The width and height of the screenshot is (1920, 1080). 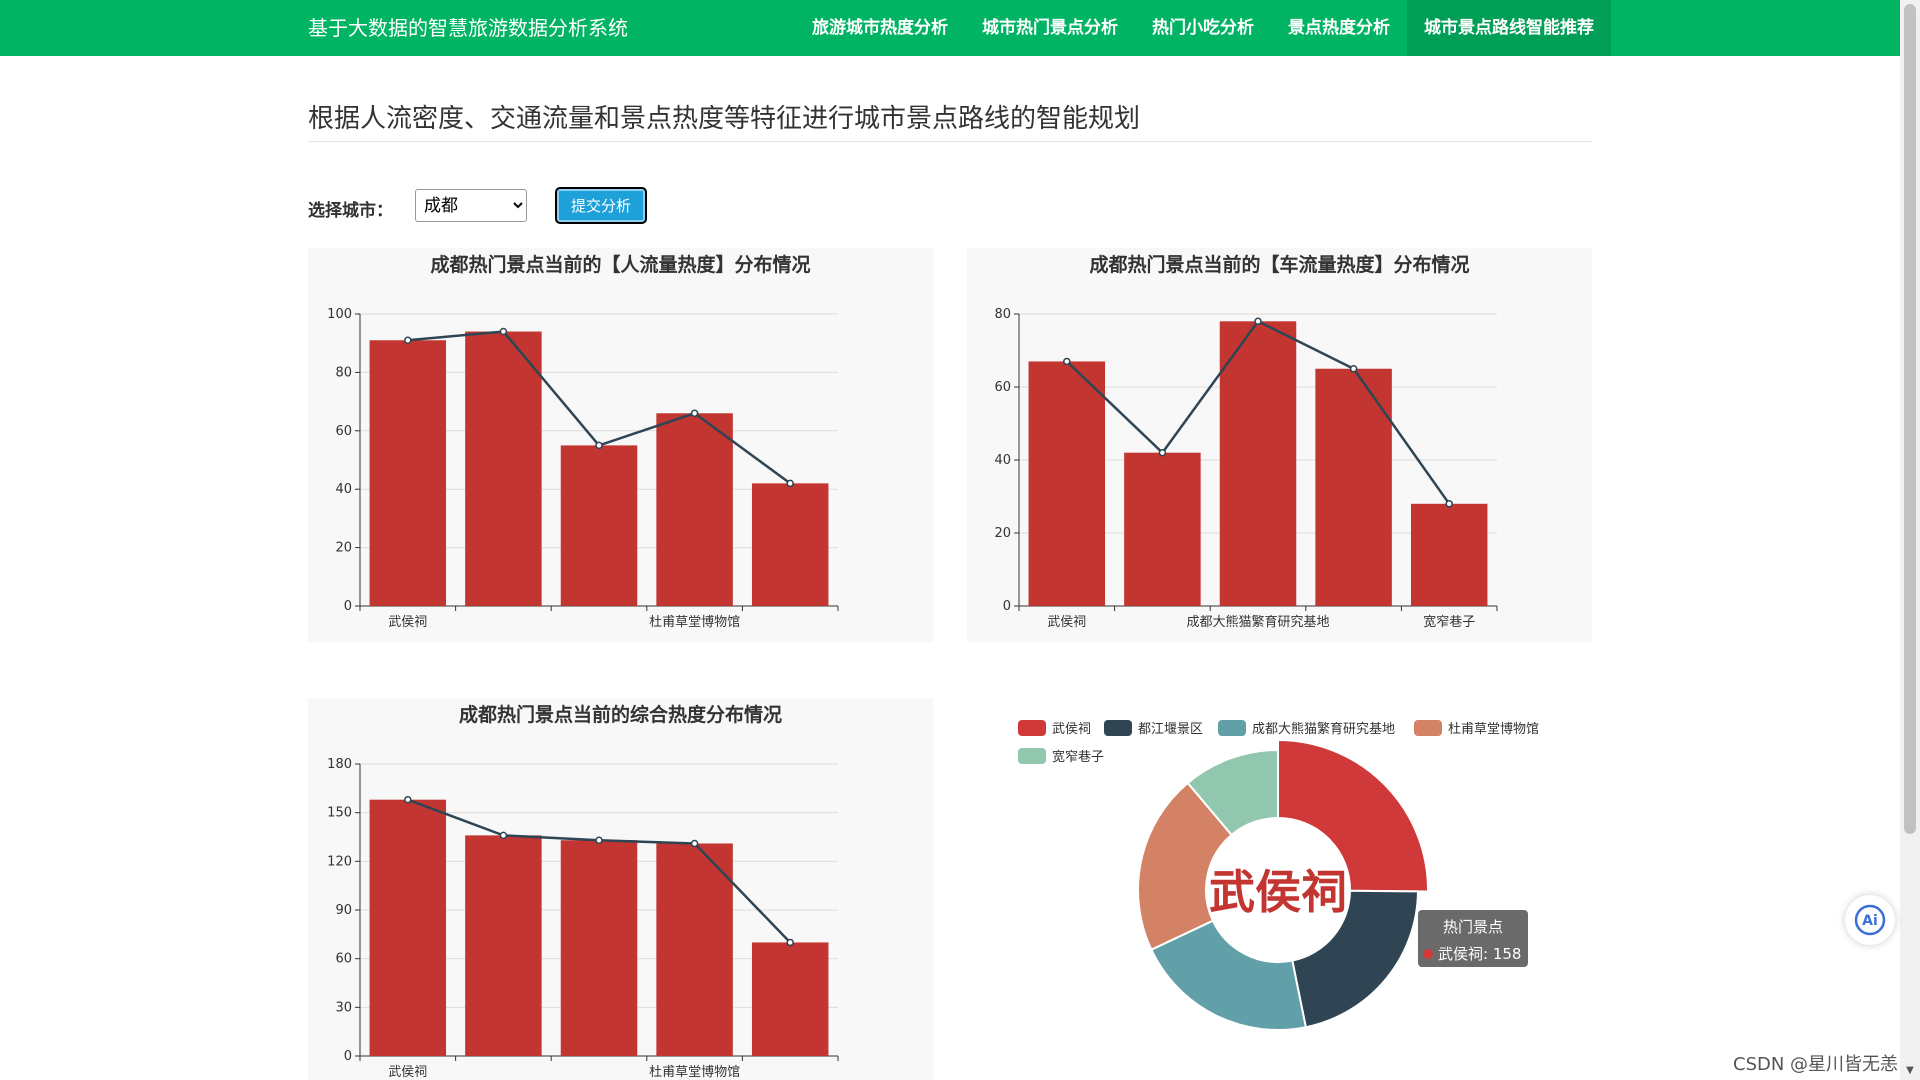 What do you see at coordinates (1170, 729) in the screenshot?
I see `legend-label: 都江堰景区` at bounding box center [1170, 729].